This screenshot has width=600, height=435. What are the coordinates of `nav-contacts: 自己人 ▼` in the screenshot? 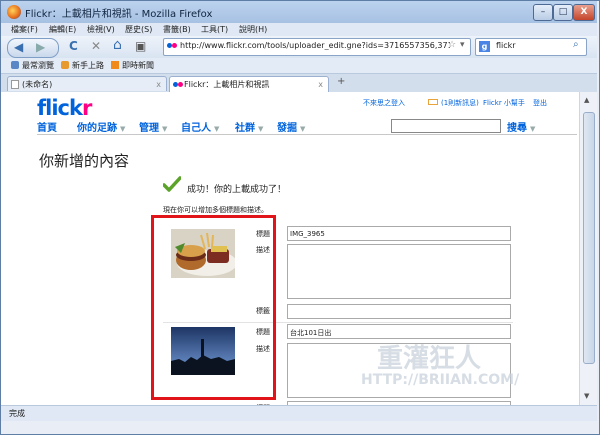 It's located at (200, 126).